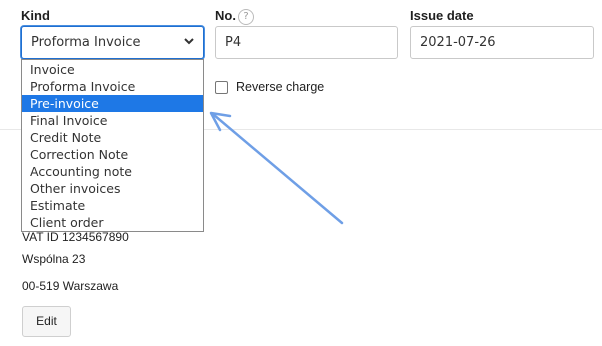 The width and height of the screenshot is (602, 346). I want to click on annotation-arrow, so click(276, 168).